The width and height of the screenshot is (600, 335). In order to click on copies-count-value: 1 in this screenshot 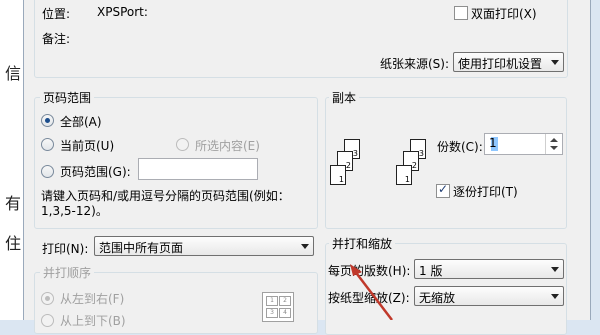, I will do `click(493, 143)`.